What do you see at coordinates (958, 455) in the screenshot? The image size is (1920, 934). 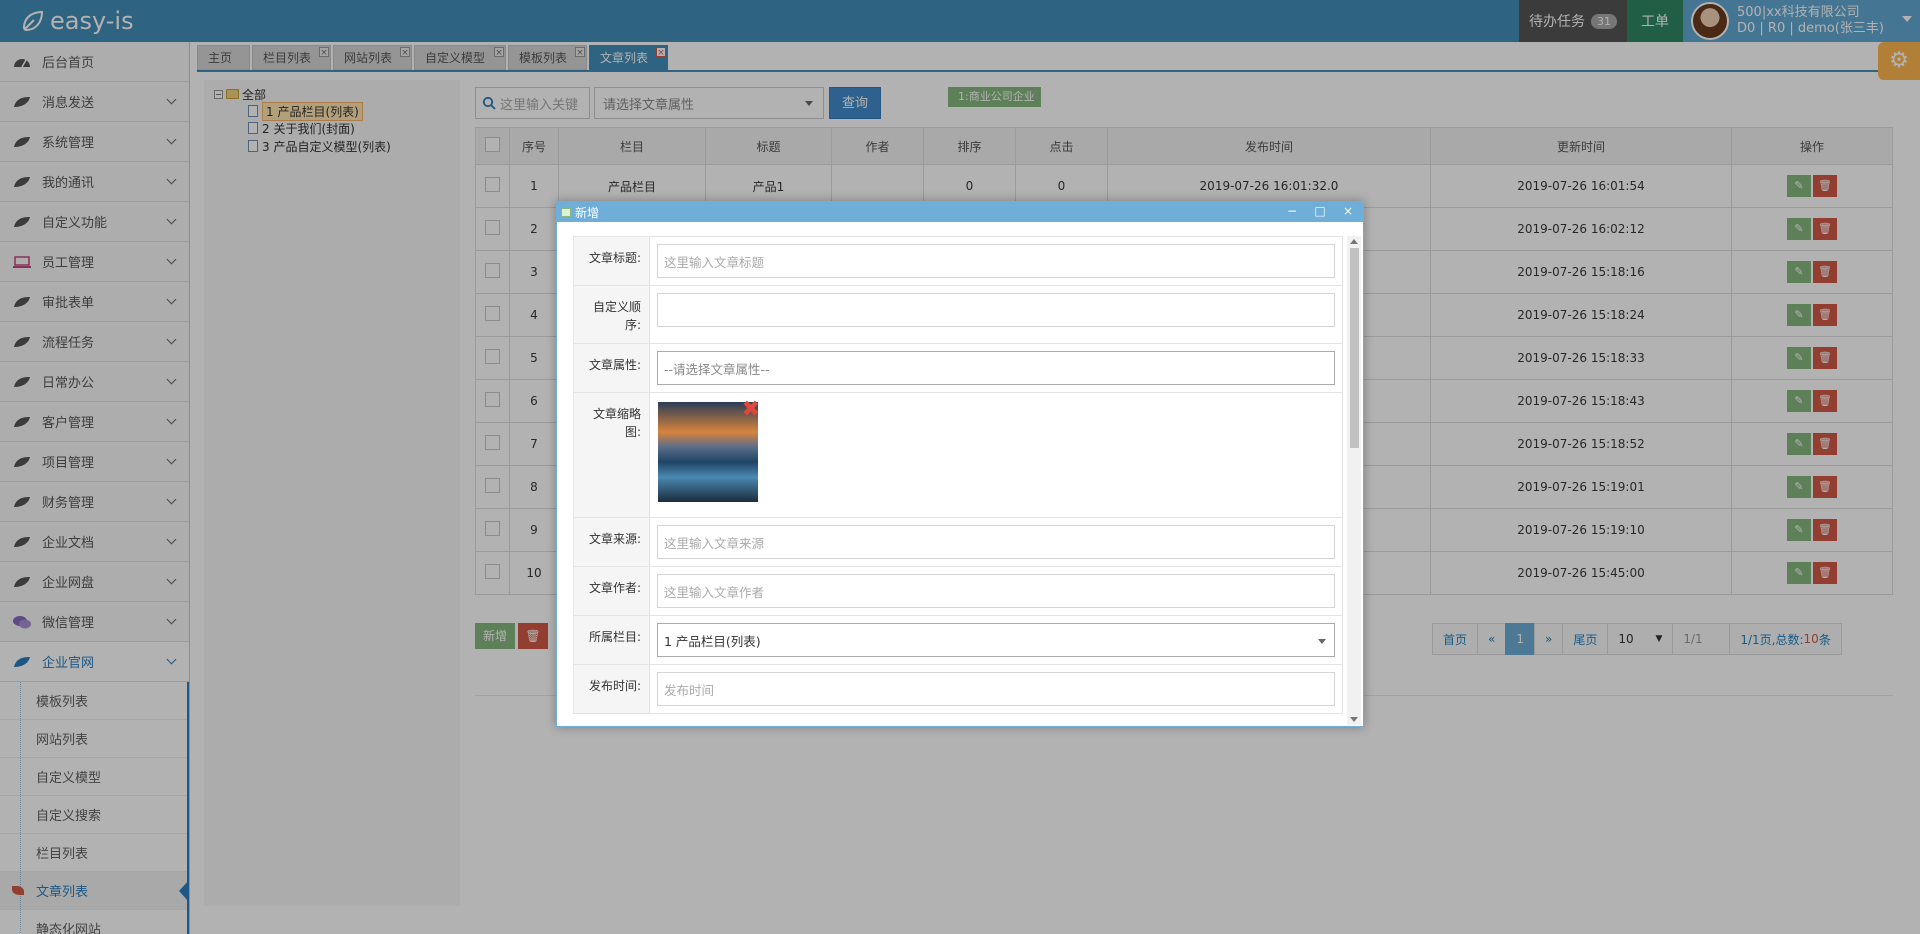 I see `form-row-thumbnail: 文章缩略图: ✖` at bounding box center [958, 455].